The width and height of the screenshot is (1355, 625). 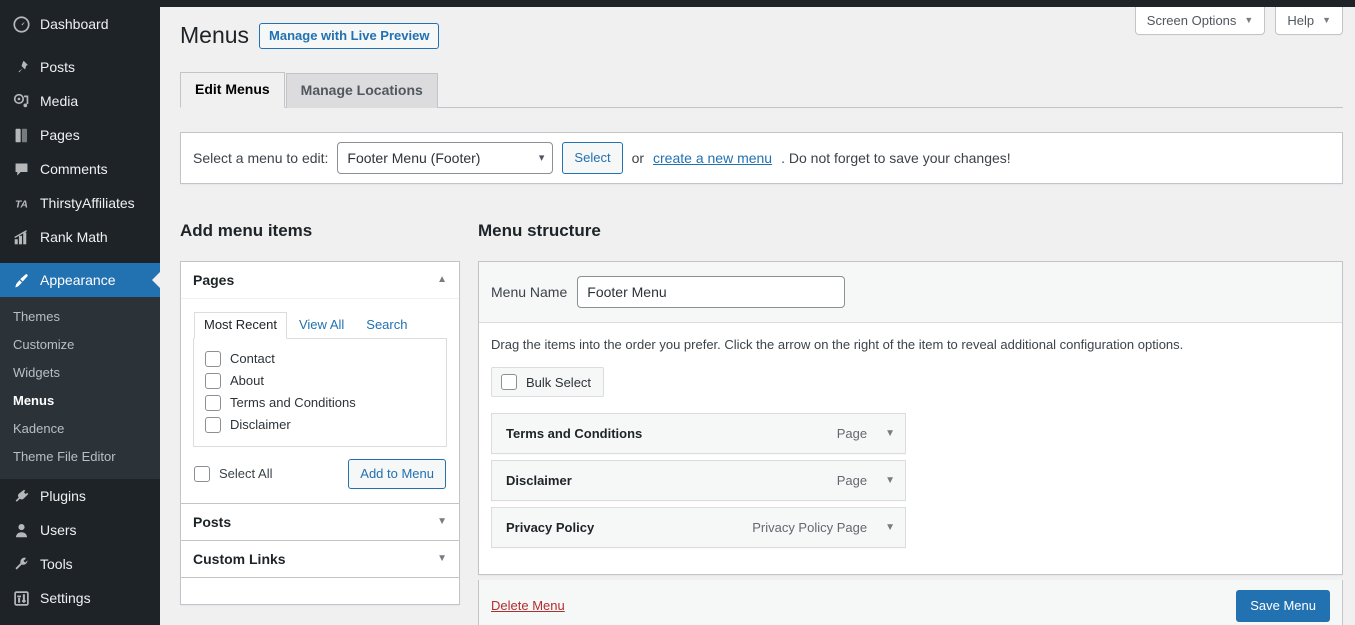 I want to click on sidebar-item-users: Users, so click(x=80, y=530).